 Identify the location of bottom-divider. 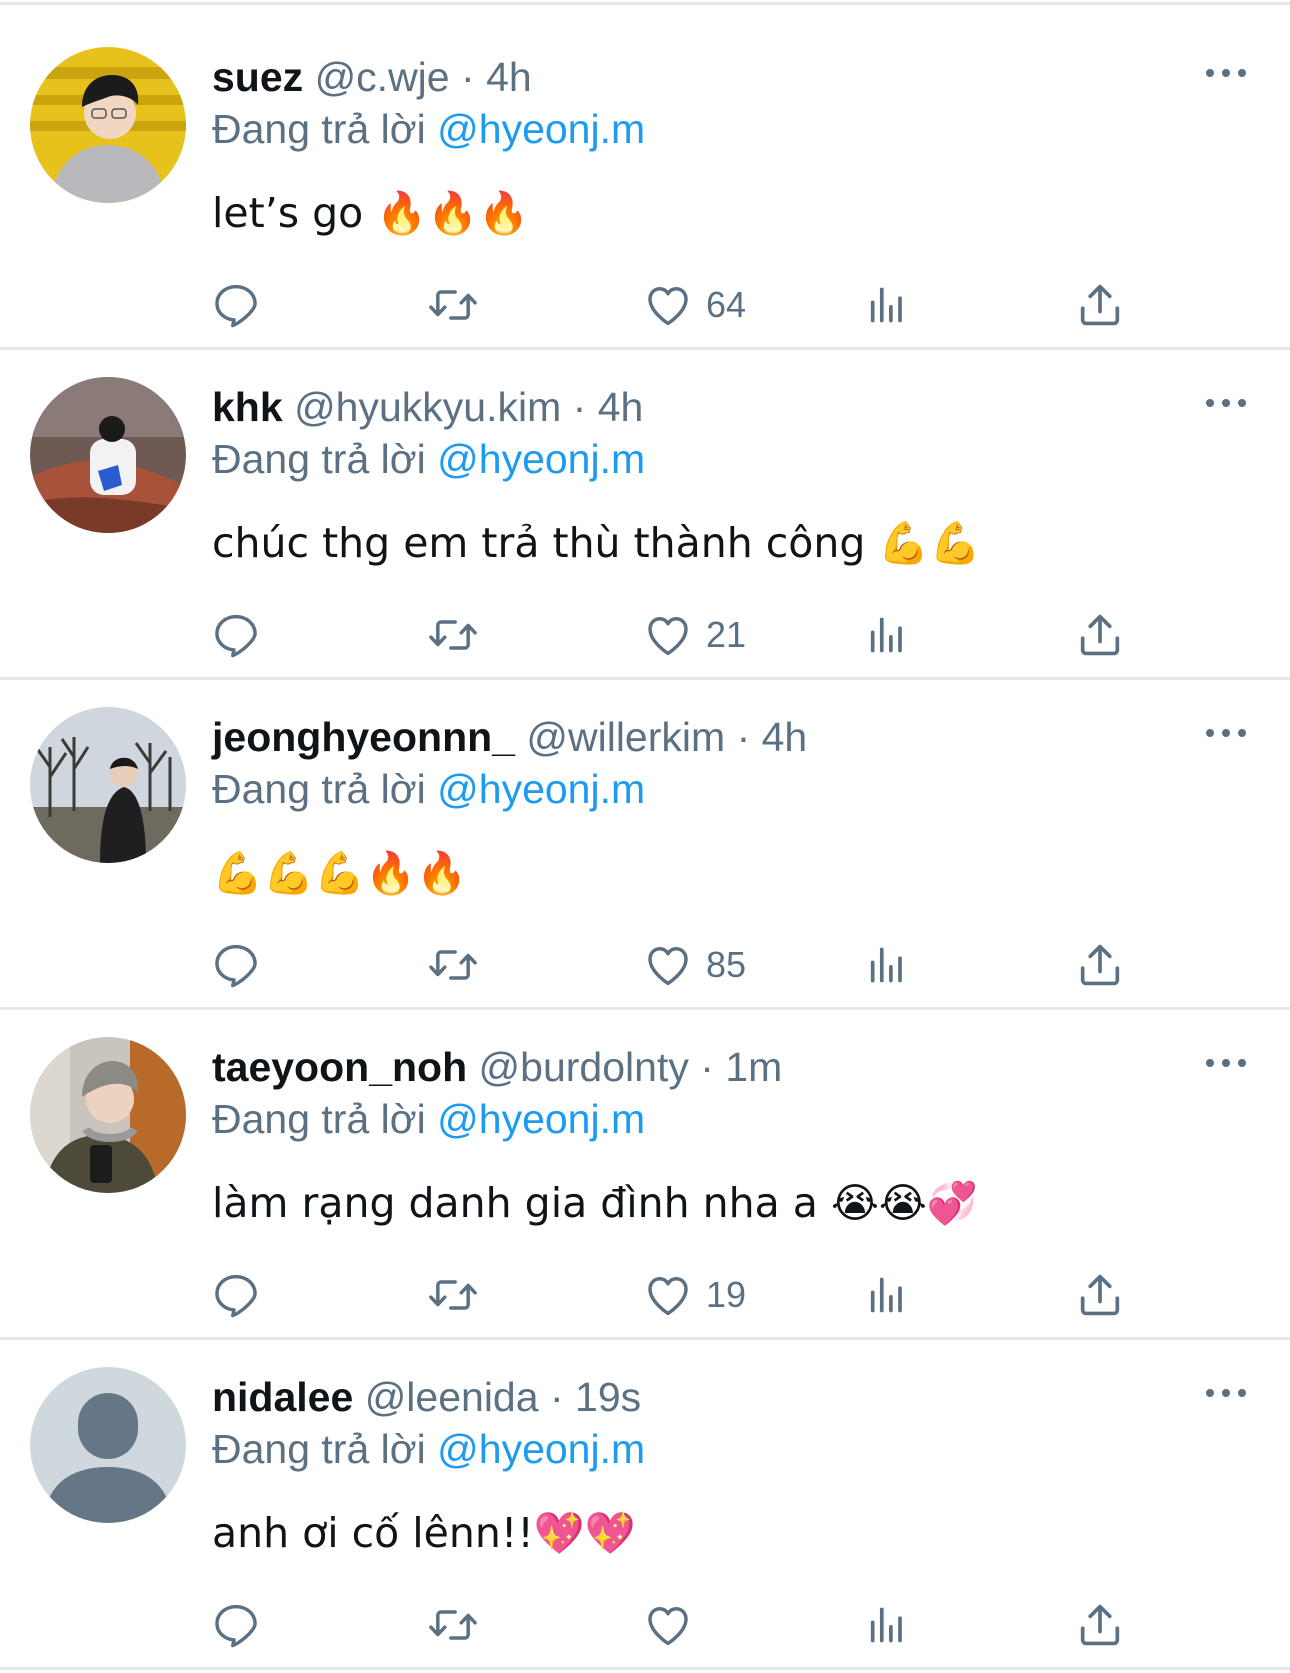
(645, 1668).